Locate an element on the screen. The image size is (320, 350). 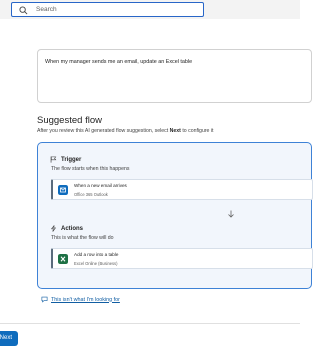
actions-title: Actions is located at coordinates (72, 228).